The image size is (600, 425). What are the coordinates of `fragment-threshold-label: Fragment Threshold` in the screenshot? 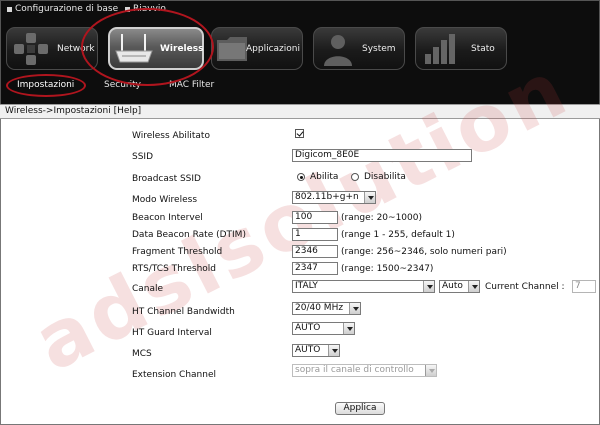 It's located at (177, 252).